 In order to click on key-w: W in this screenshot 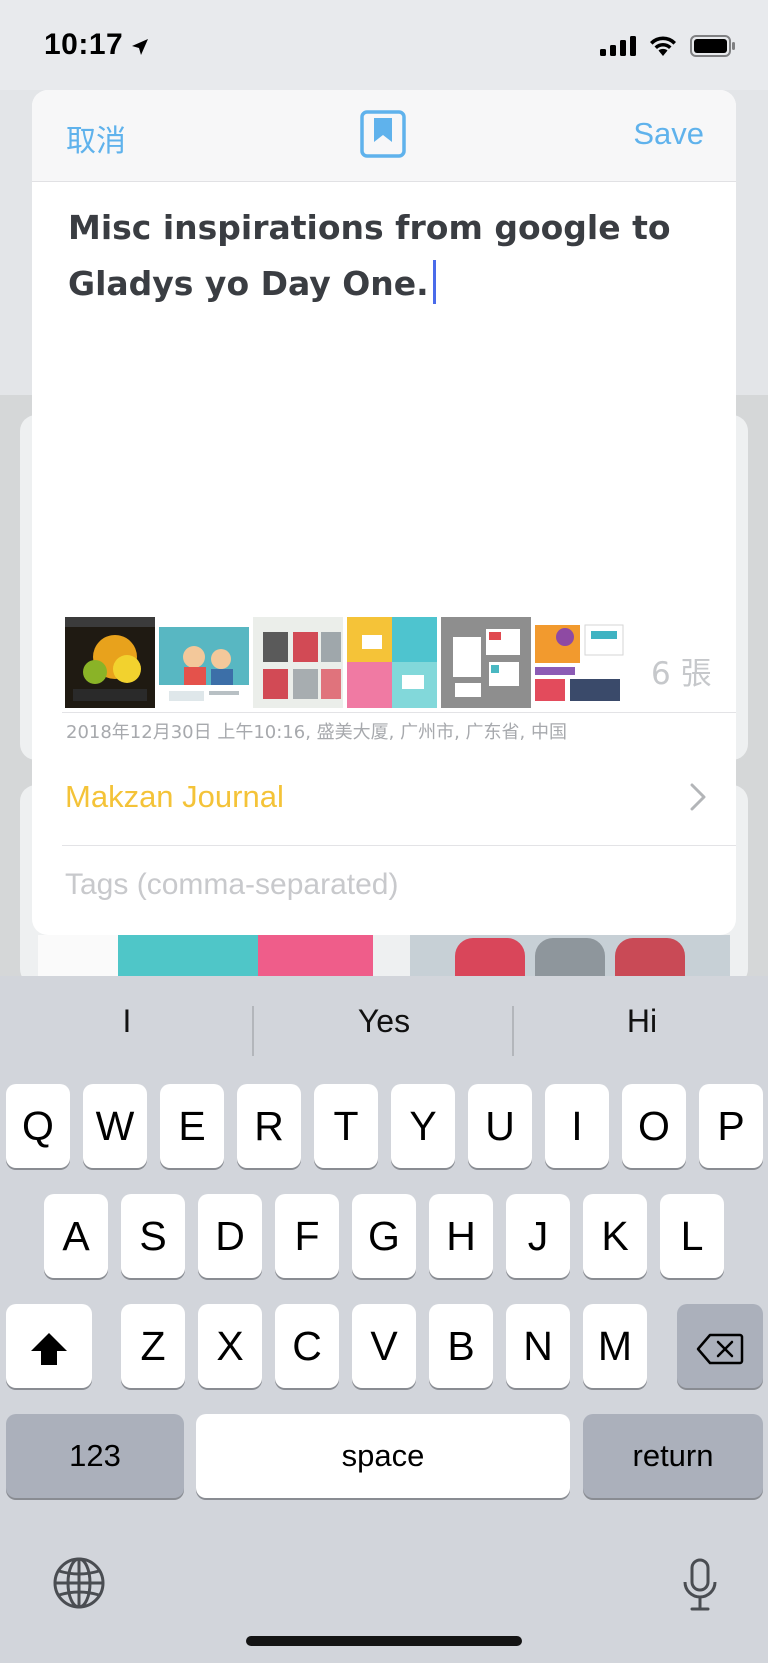, I will do `click(115, 1126)`.